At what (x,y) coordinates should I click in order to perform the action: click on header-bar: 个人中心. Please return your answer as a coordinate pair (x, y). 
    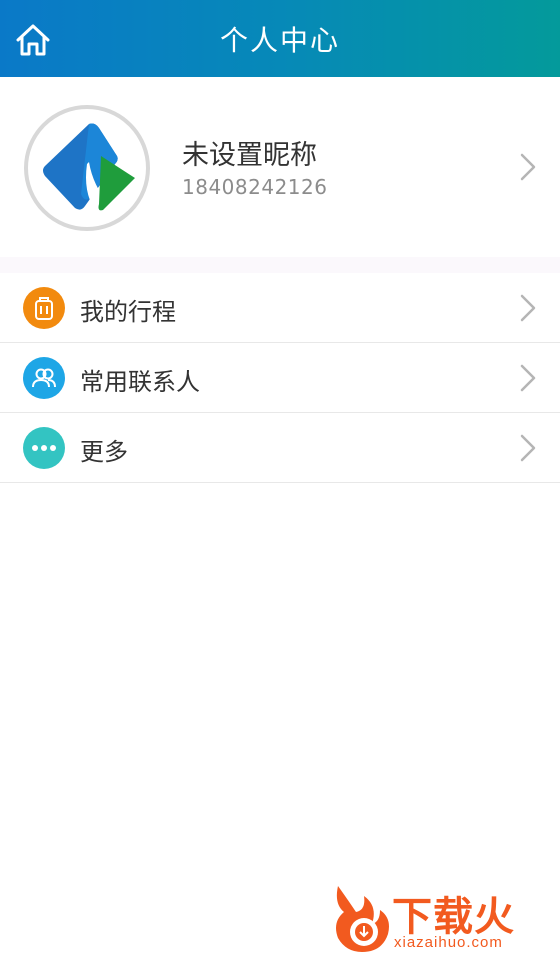
    Looking at the image, I should click on (280, 38).